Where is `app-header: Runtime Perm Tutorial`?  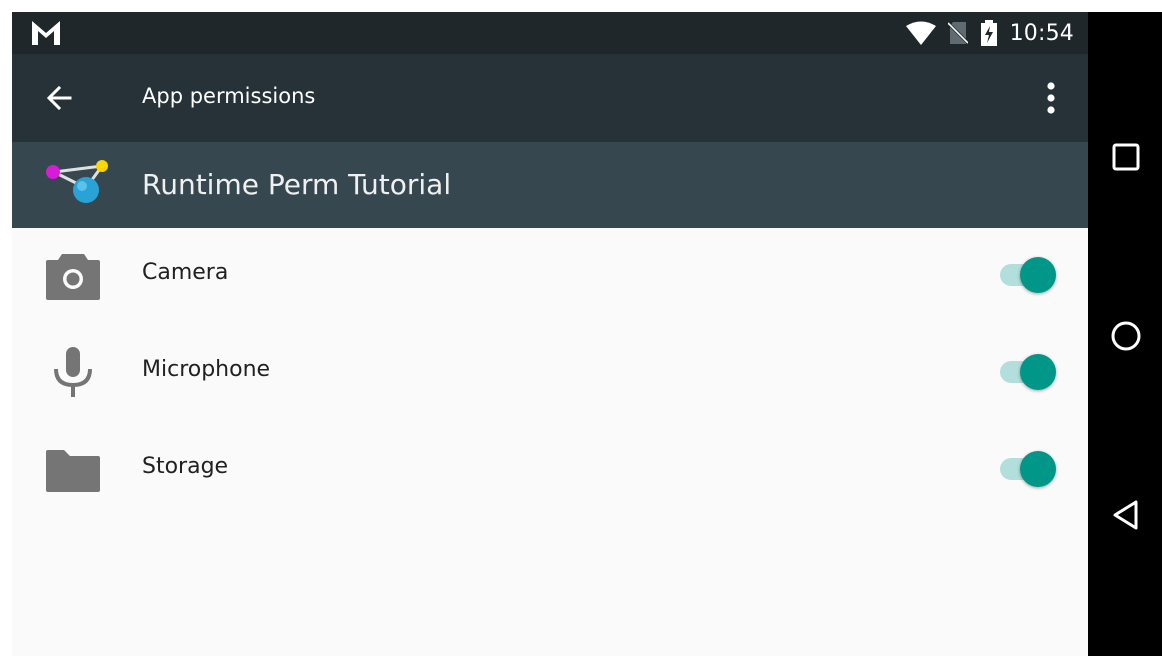
app-header: Runtime Perm Tutorial is located at coordinates (550, 185).